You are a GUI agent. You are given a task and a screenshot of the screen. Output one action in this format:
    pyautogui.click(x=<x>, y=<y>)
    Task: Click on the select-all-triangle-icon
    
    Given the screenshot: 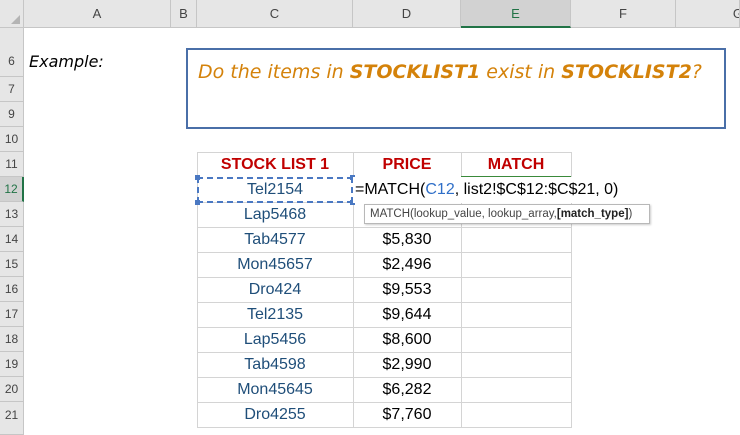 What is the action you would take?
    pyautogui.click(x=15, y=19)
    